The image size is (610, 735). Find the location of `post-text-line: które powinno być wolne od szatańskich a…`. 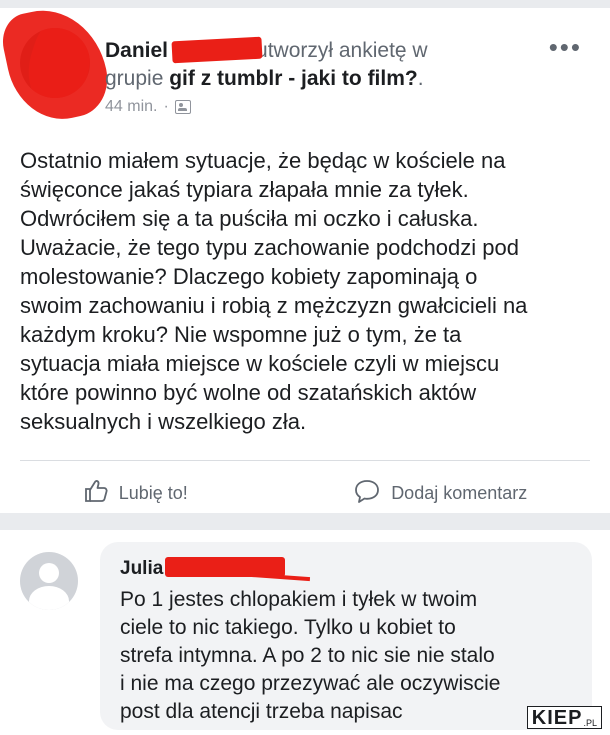

post-text-line: które powinno być wolne od szatańskich a… is located at coordinates (248, 392).